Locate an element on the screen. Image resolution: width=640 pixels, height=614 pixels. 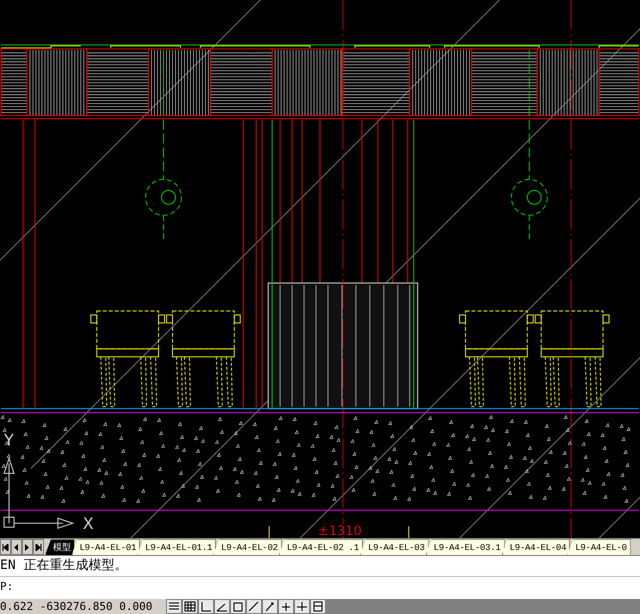
polar-icon is located at coordinates (222, 606).